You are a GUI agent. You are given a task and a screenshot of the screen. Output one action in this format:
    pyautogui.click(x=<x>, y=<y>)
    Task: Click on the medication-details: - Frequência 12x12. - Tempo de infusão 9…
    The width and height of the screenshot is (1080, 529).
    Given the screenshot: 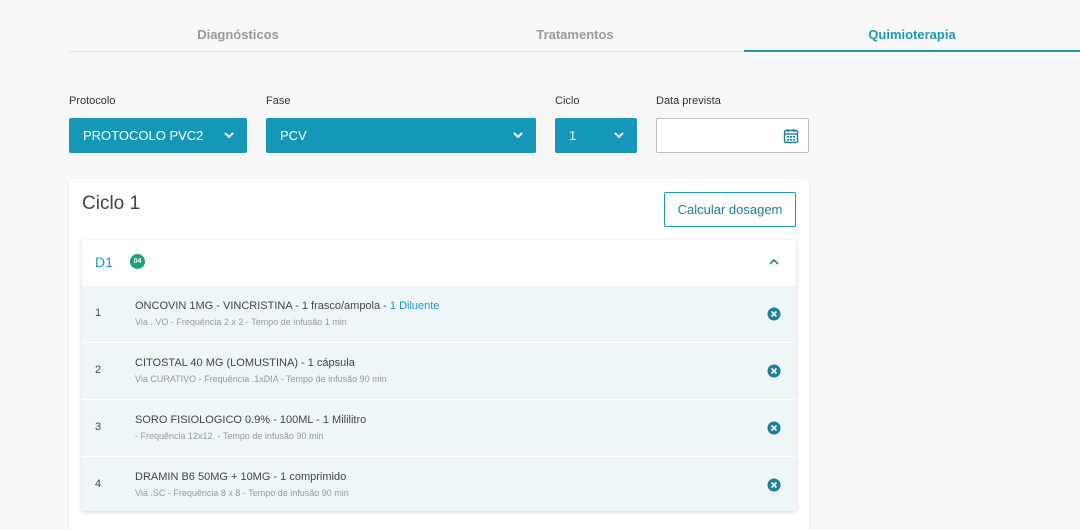 What is the action you would take?
    pyautogui.click(x=229, y=436)
    